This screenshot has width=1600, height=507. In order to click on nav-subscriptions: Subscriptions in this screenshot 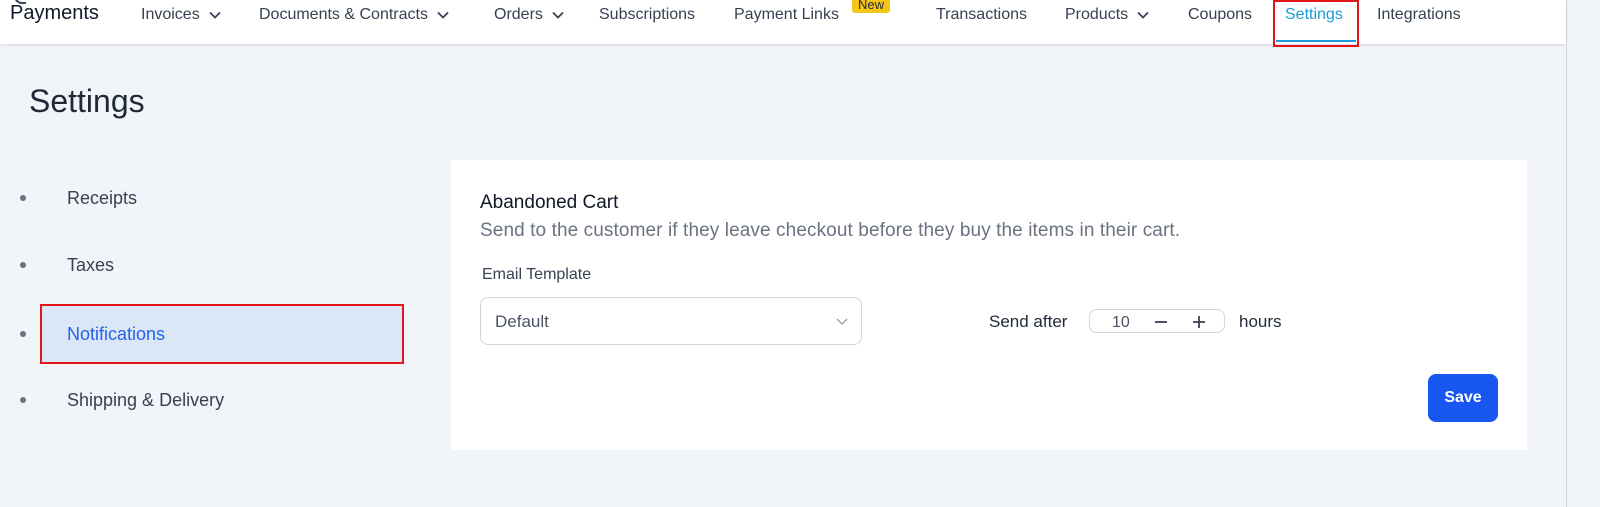, I will do `click(647, 15)`.